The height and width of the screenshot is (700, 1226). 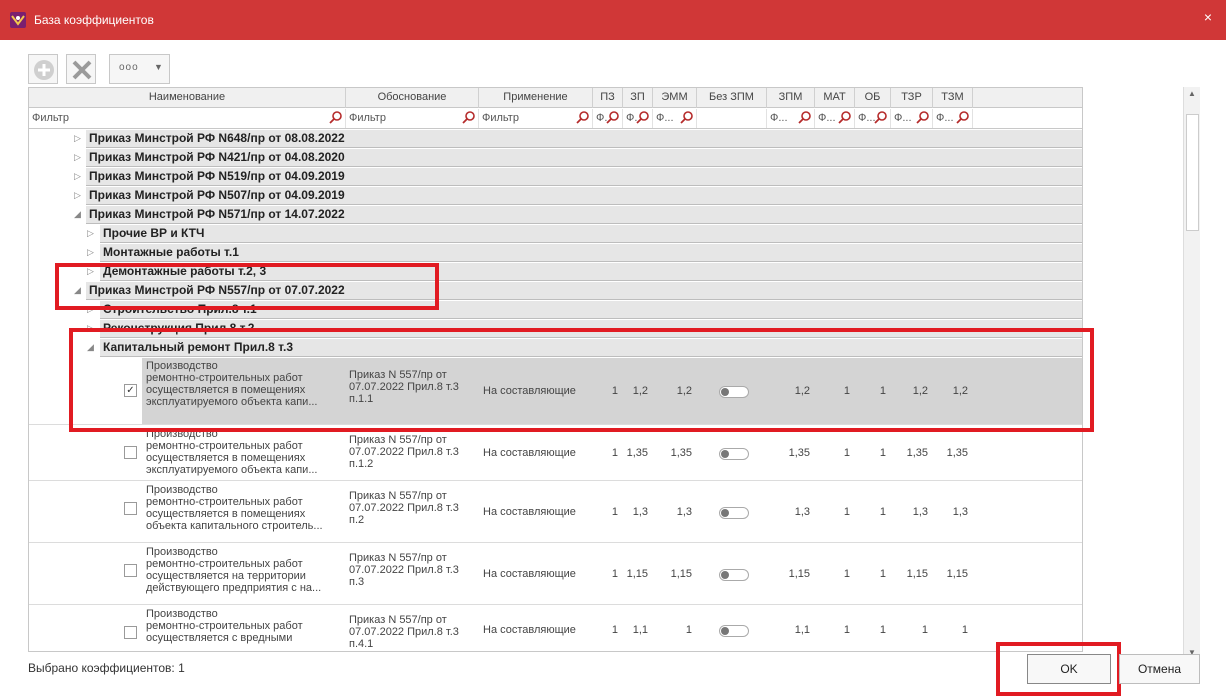 What do you see at coordinates (77, 214) in the screenshot?
I see `collapse-icon: ◢` at bounding box center [77, 214].